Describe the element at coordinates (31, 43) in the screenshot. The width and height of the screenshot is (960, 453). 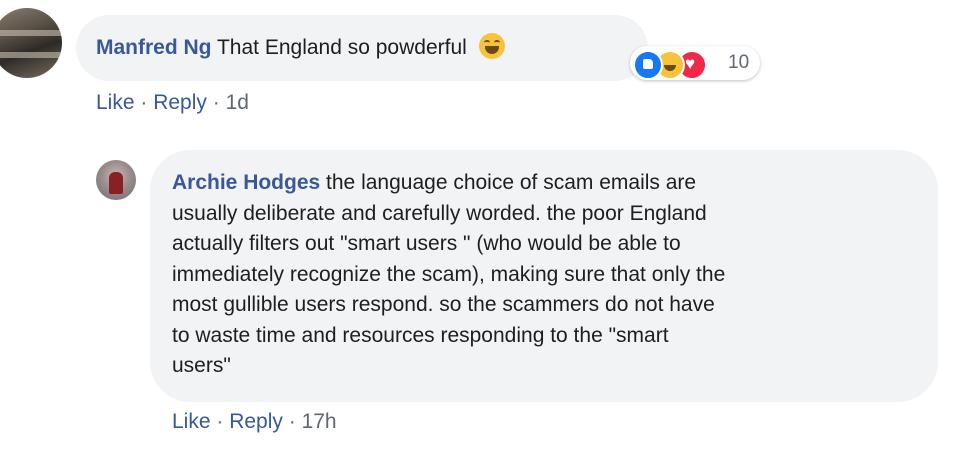
I see `commenter-avatar` at that location.